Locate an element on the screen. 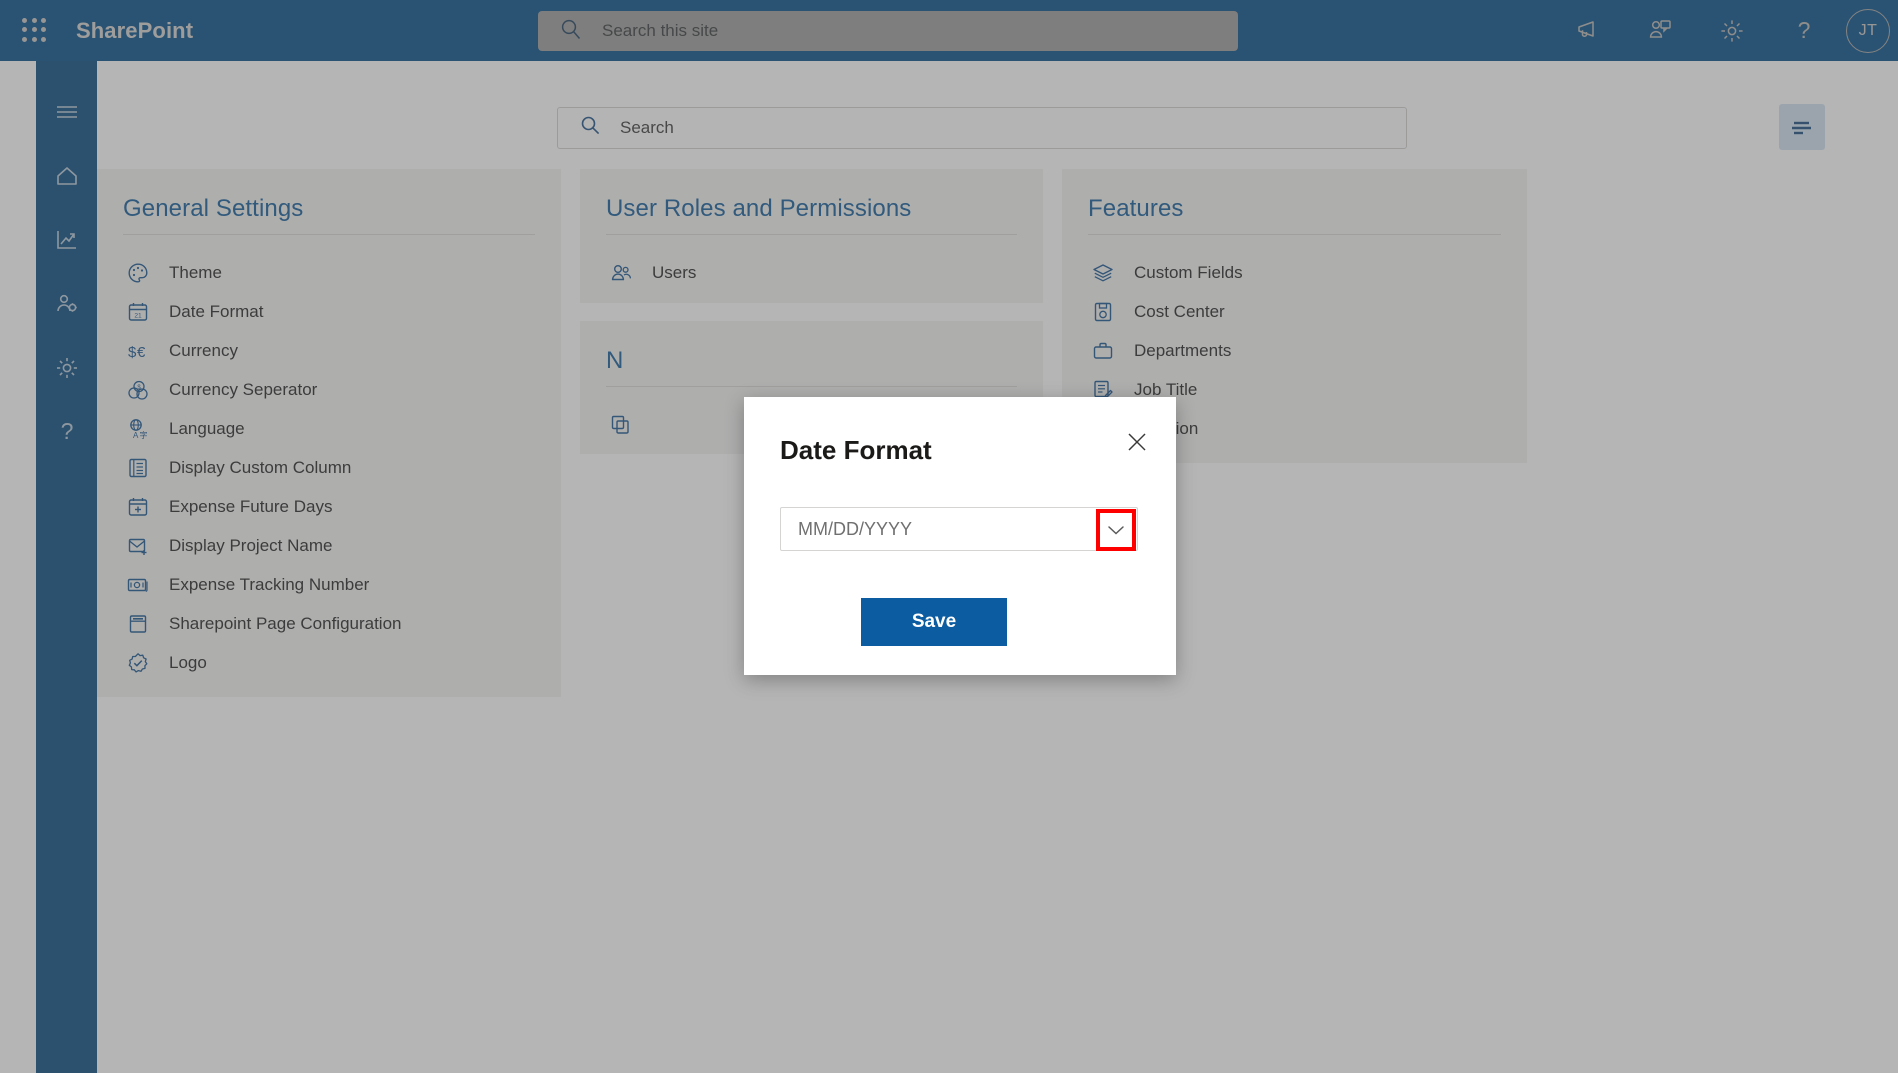  save-button: Save is located at coordinates (934, 622).